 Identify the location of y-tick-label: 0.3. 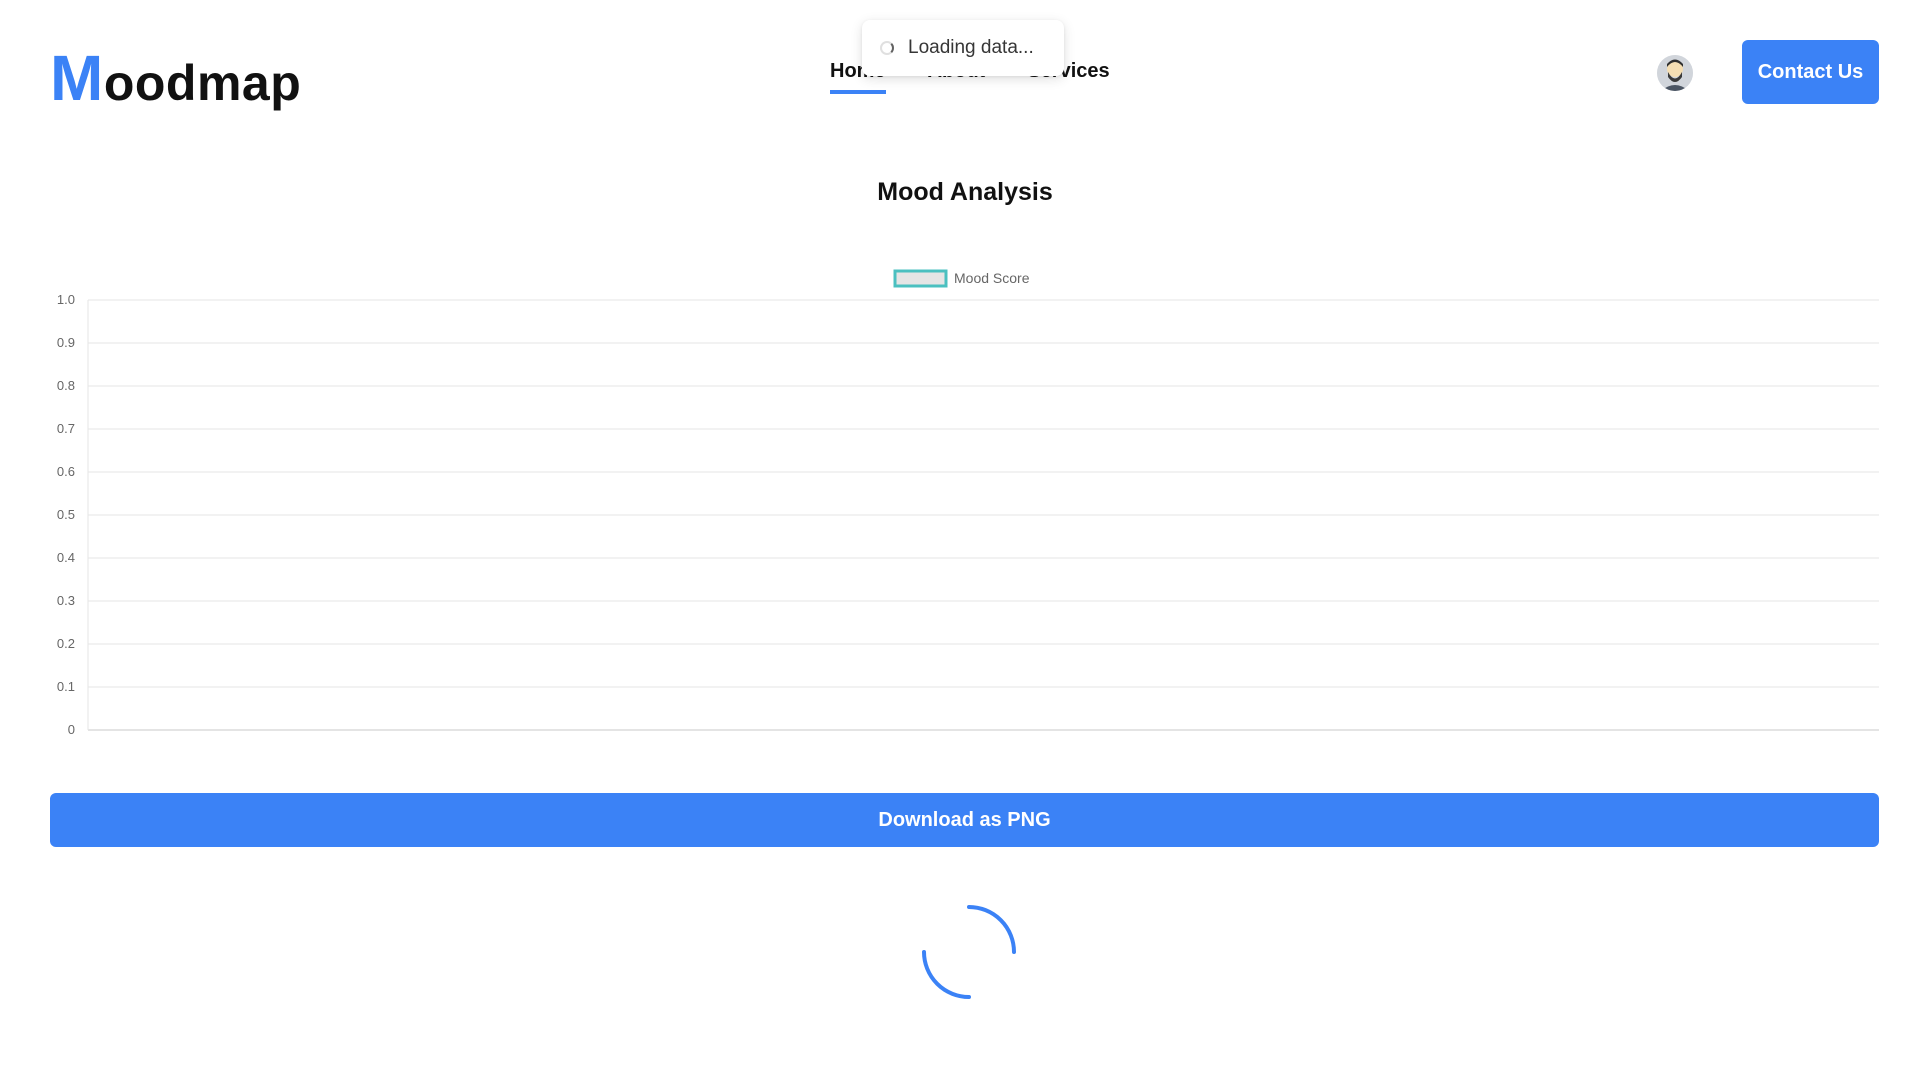
(66, 600).